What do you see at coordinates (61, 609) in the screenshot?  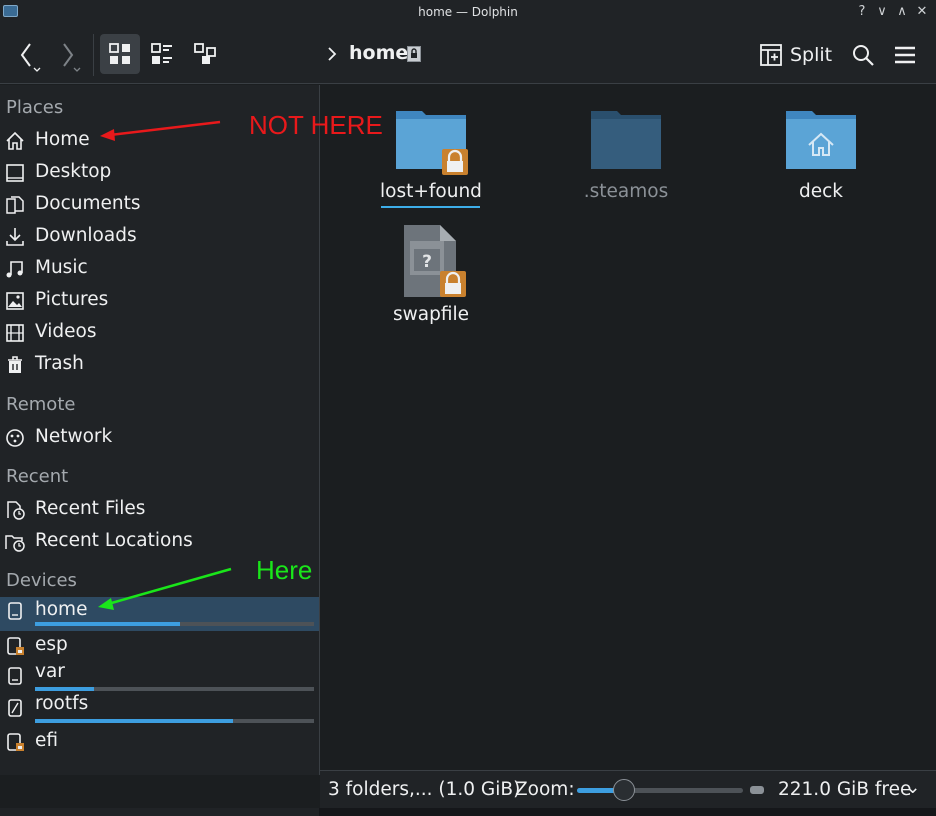 I see `sidebar-item-label: home` at bounding box center [61, 609].